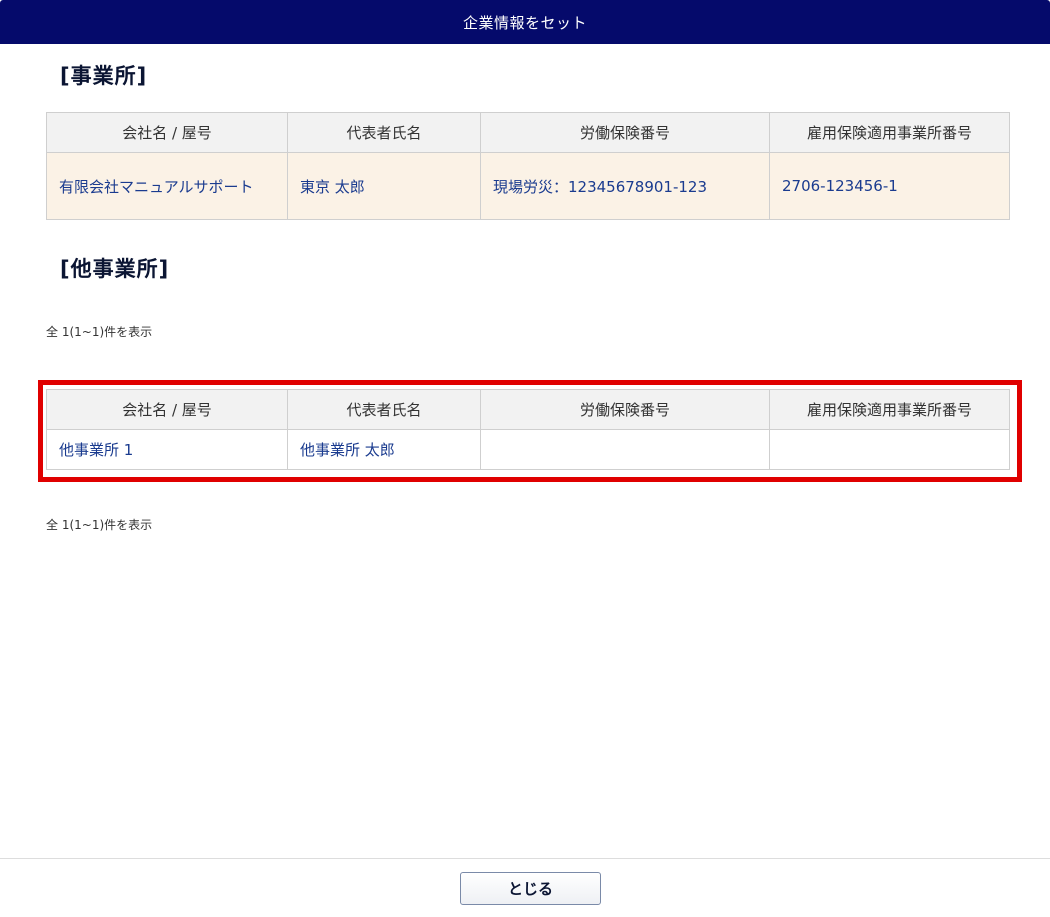  What do you see at coordinates (99, 332) in the screenshot?
I see `result-count-top: 全 1(1~1)件を表示` at bounding box center [99, 332].